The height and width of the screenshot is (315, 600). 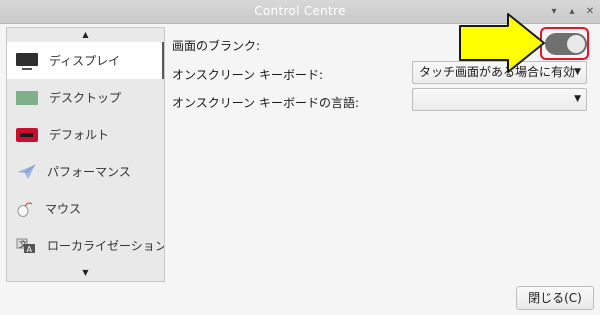 I want to click on default-apps-icon, so click(x=27, y=134).